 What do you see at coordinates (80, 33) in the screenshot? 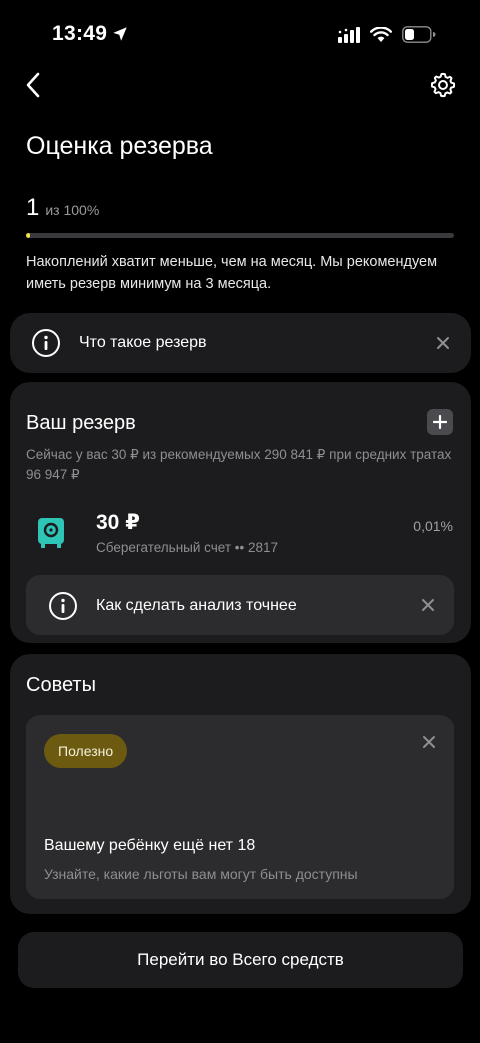
I see `clock-label: 13:49` at bounding box center [80, 33].